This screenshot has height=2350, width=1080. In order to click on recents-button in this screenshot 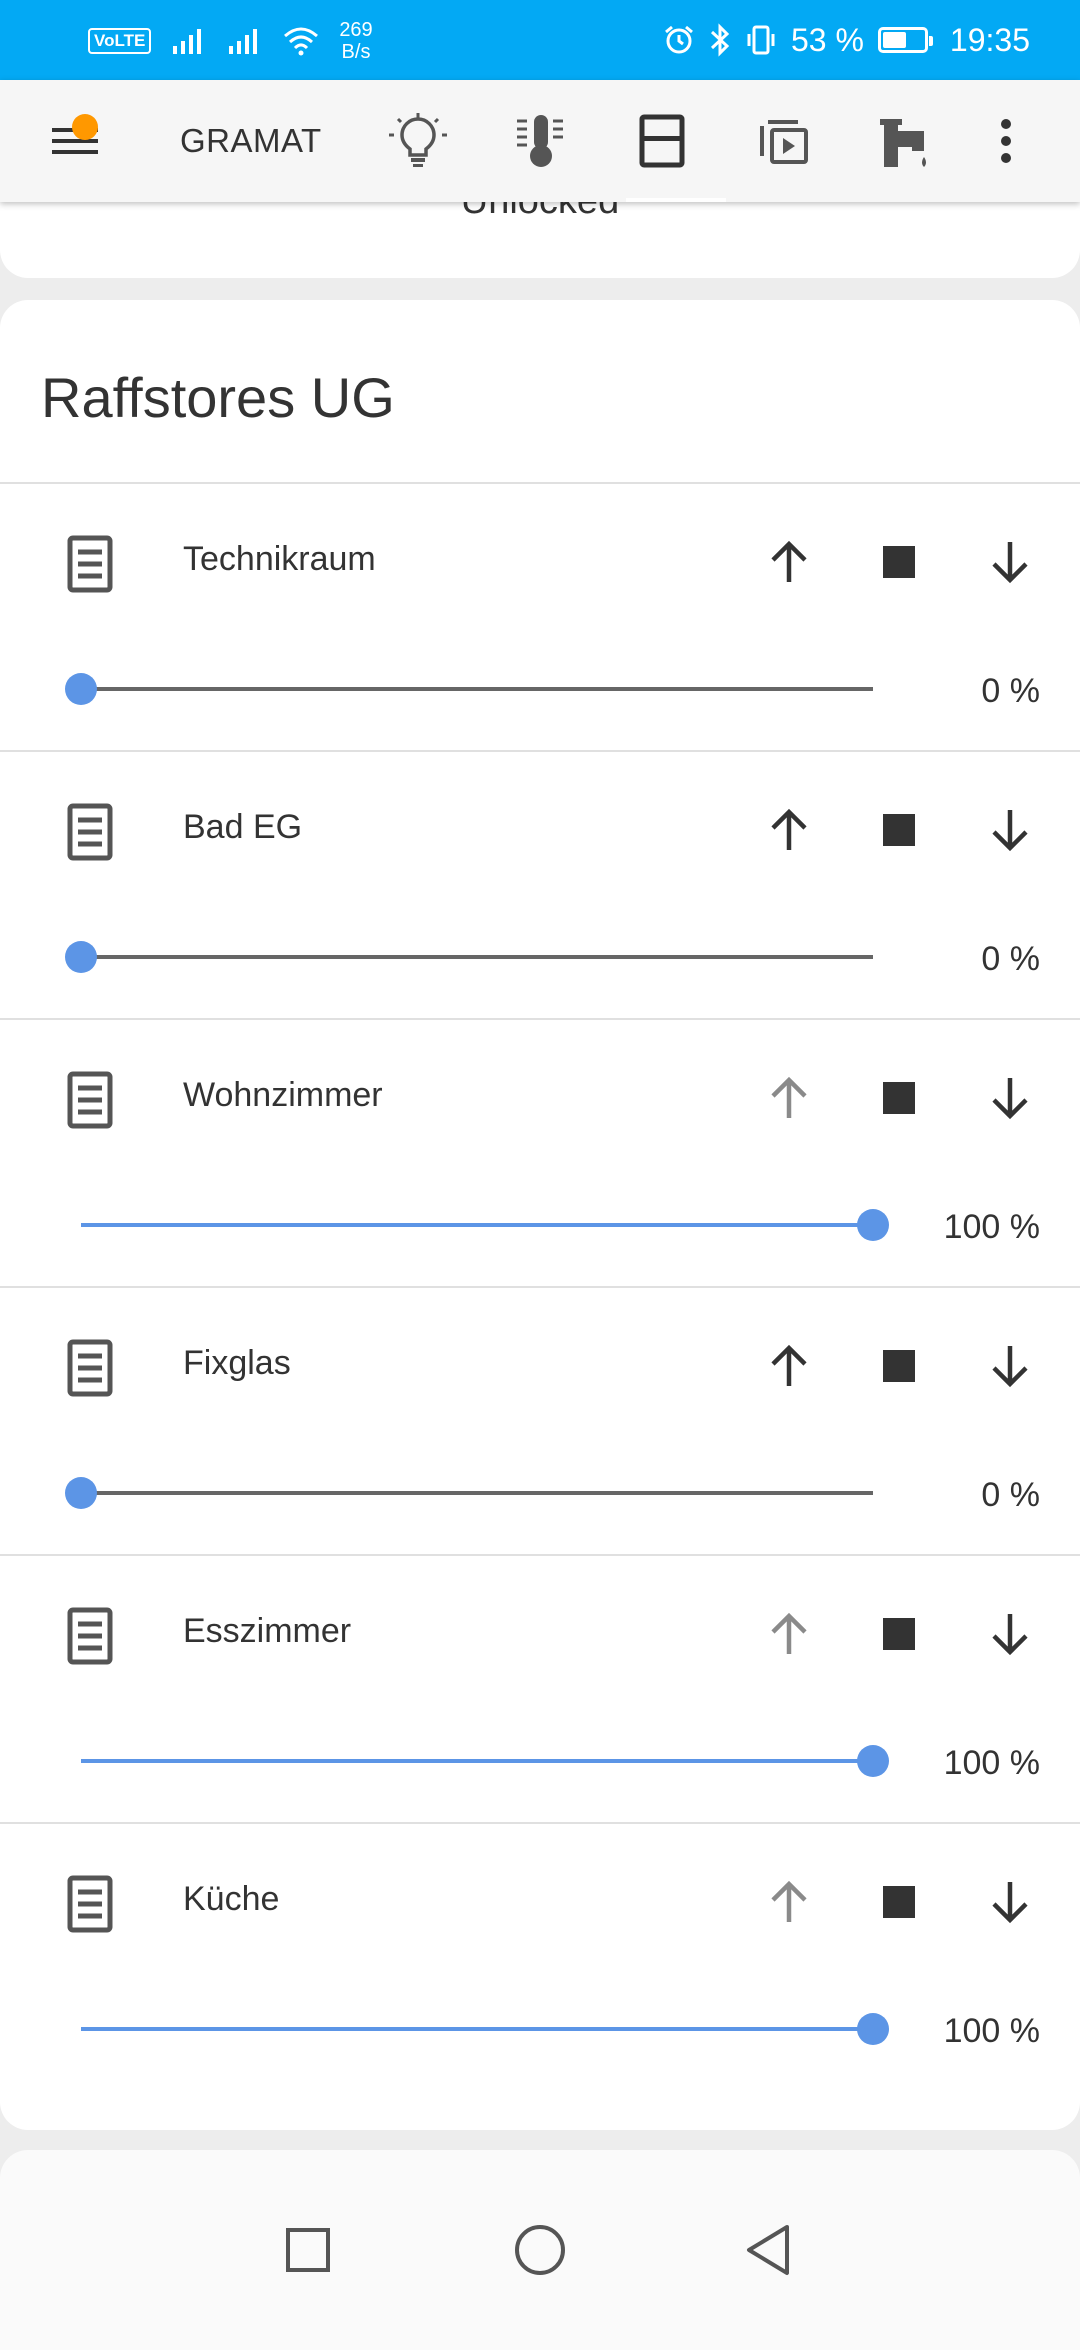, I will do `click(308, 2250)`.